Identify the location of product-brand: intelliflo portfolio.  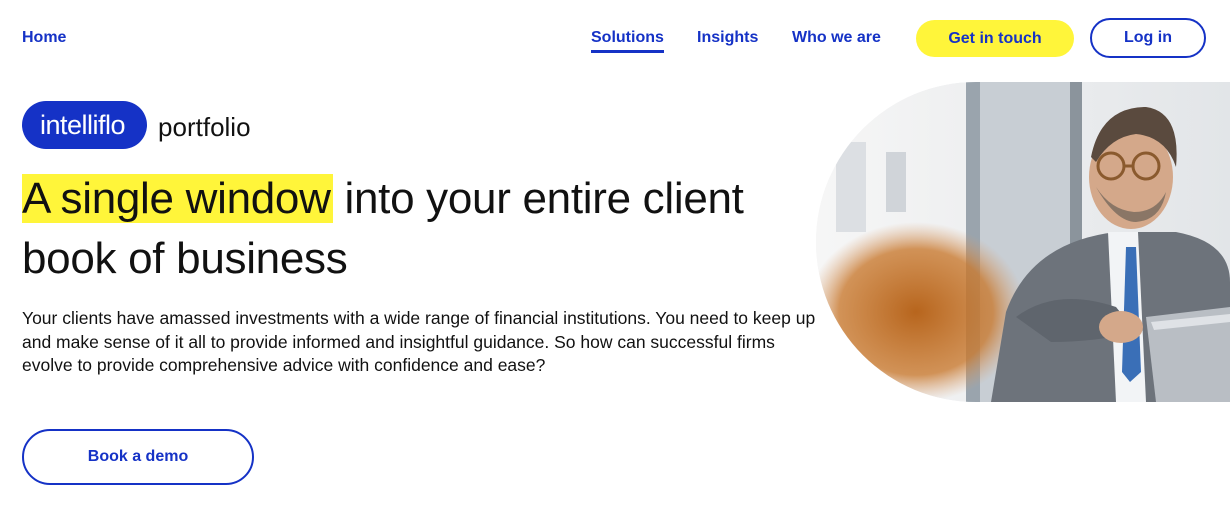
(136, 125).